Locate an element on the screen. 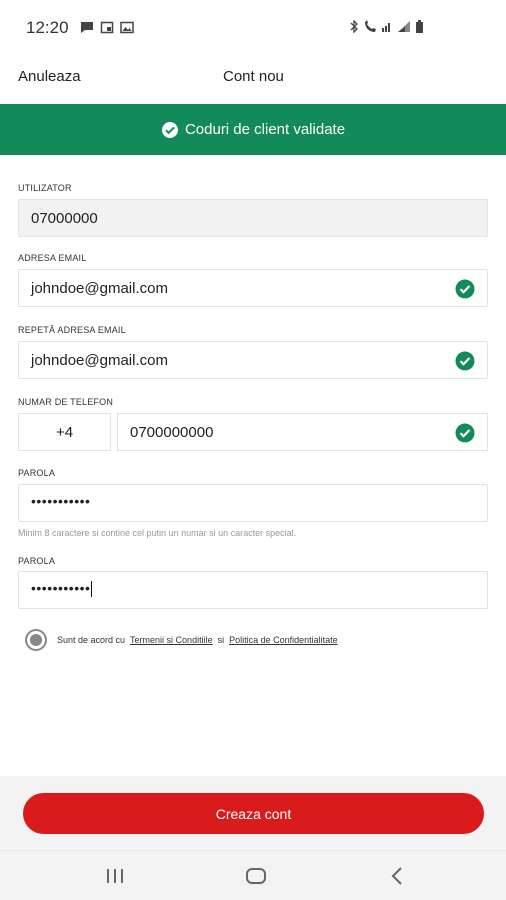 The width and height of the screenshot is (506, 900). home-icon is located at coordinates (256, 876).